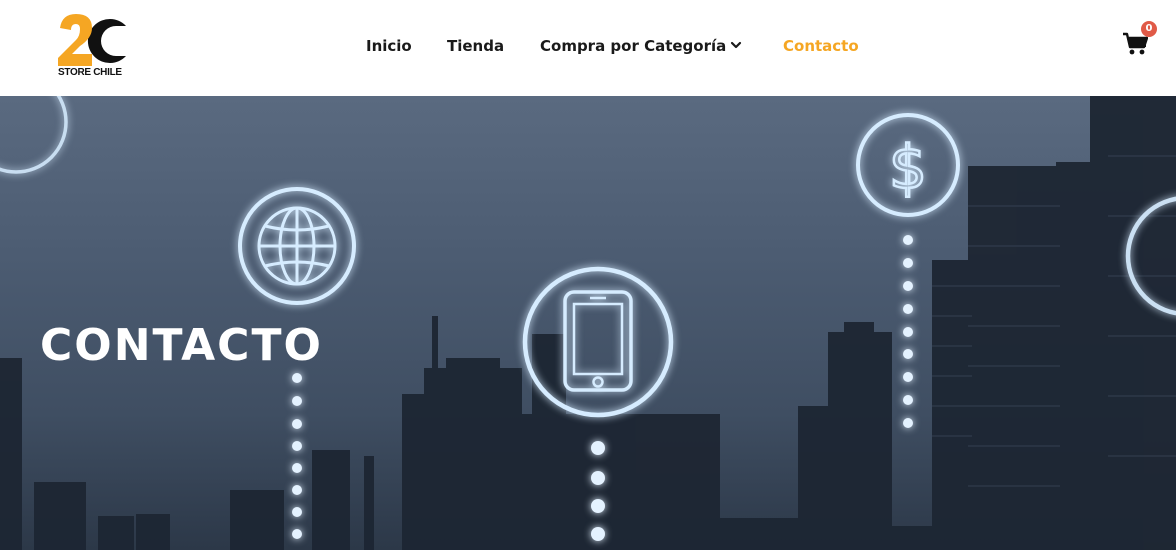  What do you see at coordinates (475, 46) in the screenshot?
I see `nav-item-tienda: Tienda` at bounding box center [475, 46].